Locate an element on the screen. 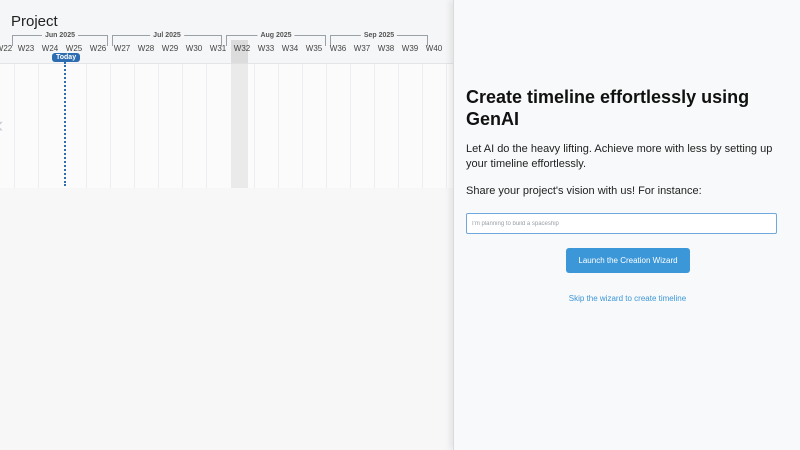 This screenshot has height=450, width=800. week-label: W34 is located at coordinates (290, 48).